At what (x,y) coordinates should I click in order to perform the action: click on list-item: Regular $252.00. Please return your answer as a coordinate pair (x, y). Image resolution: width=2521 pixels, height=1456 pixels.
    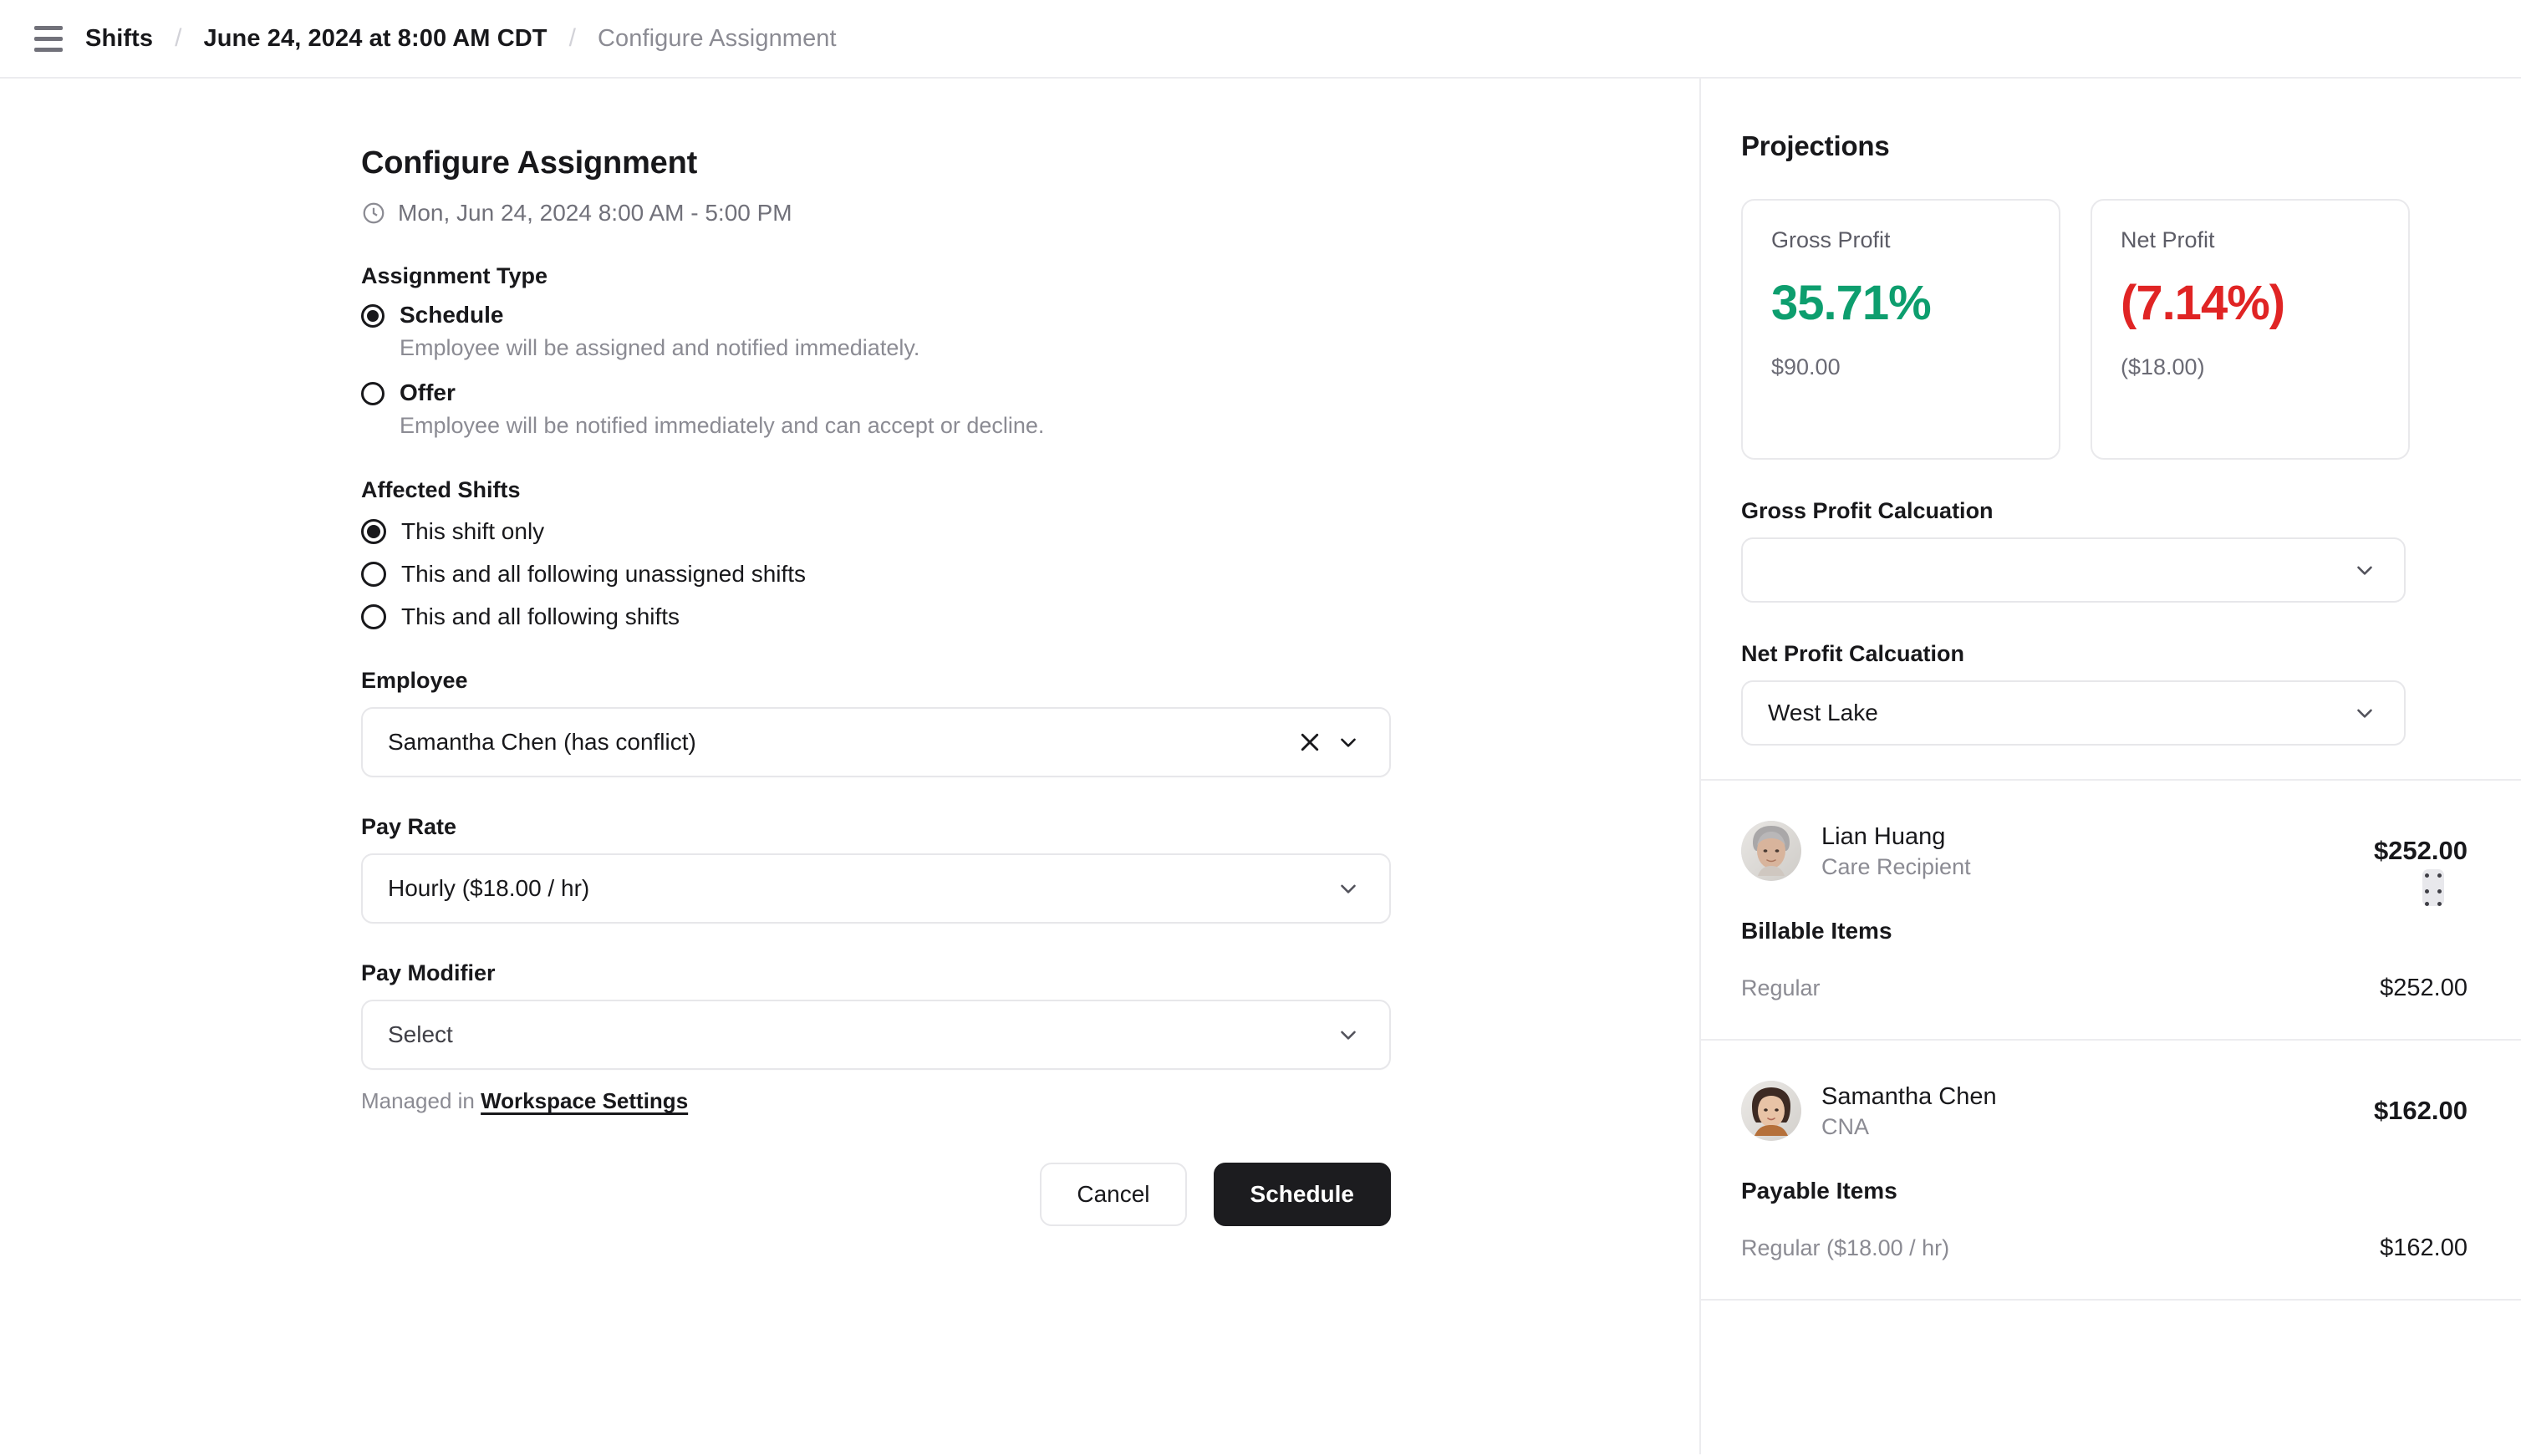
    Looking at the image, I should click on (2104, 988).